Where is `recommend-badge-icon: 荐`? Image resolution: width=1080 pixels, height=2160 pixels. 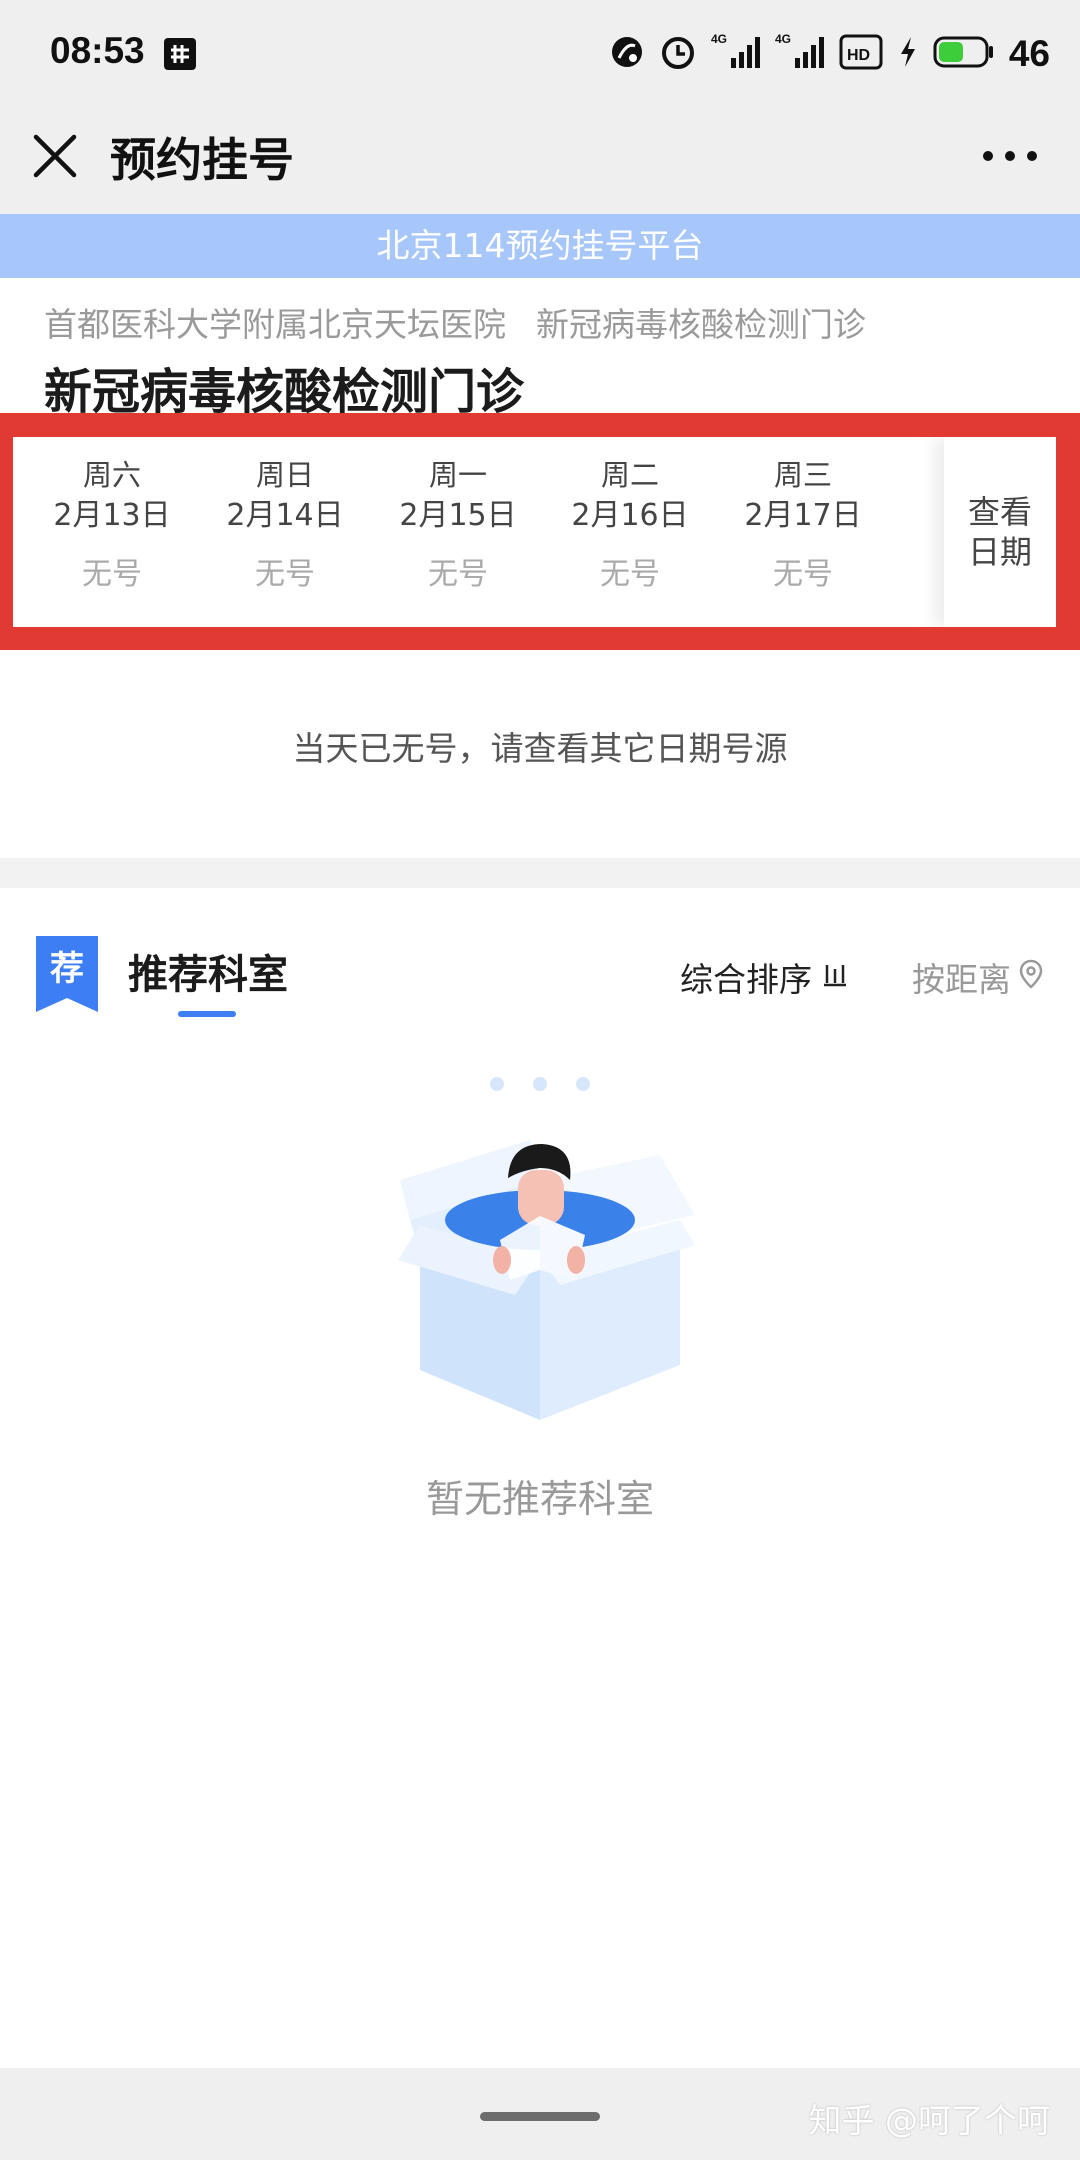
recommend-badge-icon: 荐 is located at coordinates (67, 974).